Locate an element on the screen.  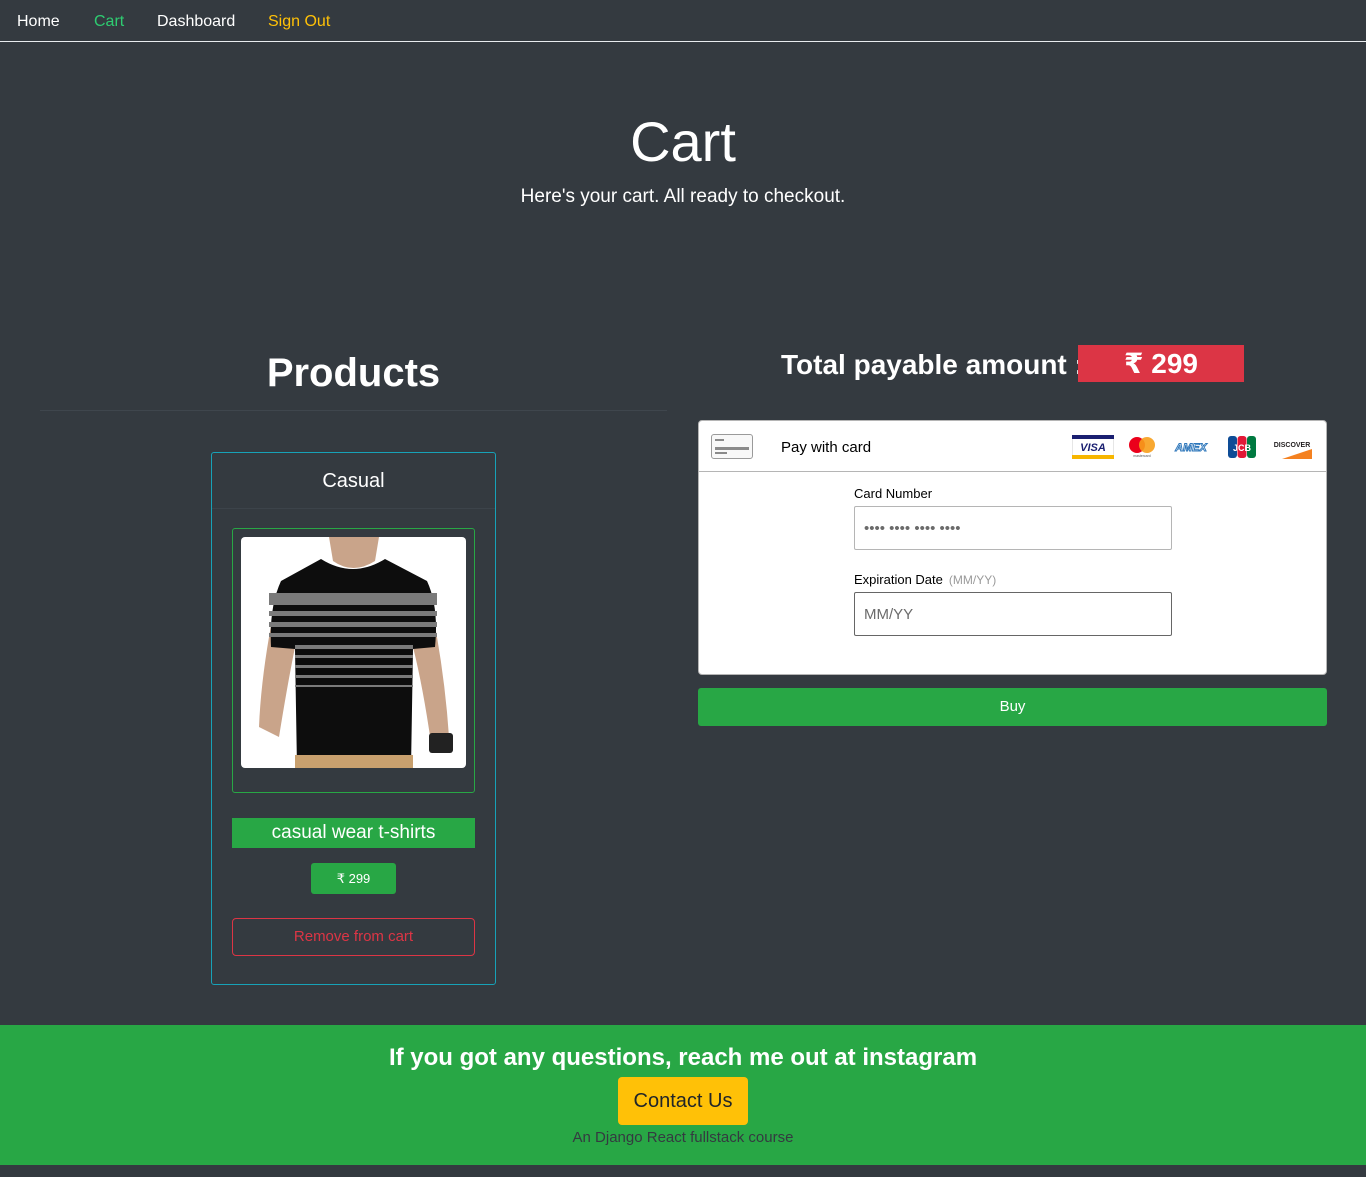
product-image-frame is located at coordinates (353, 660).